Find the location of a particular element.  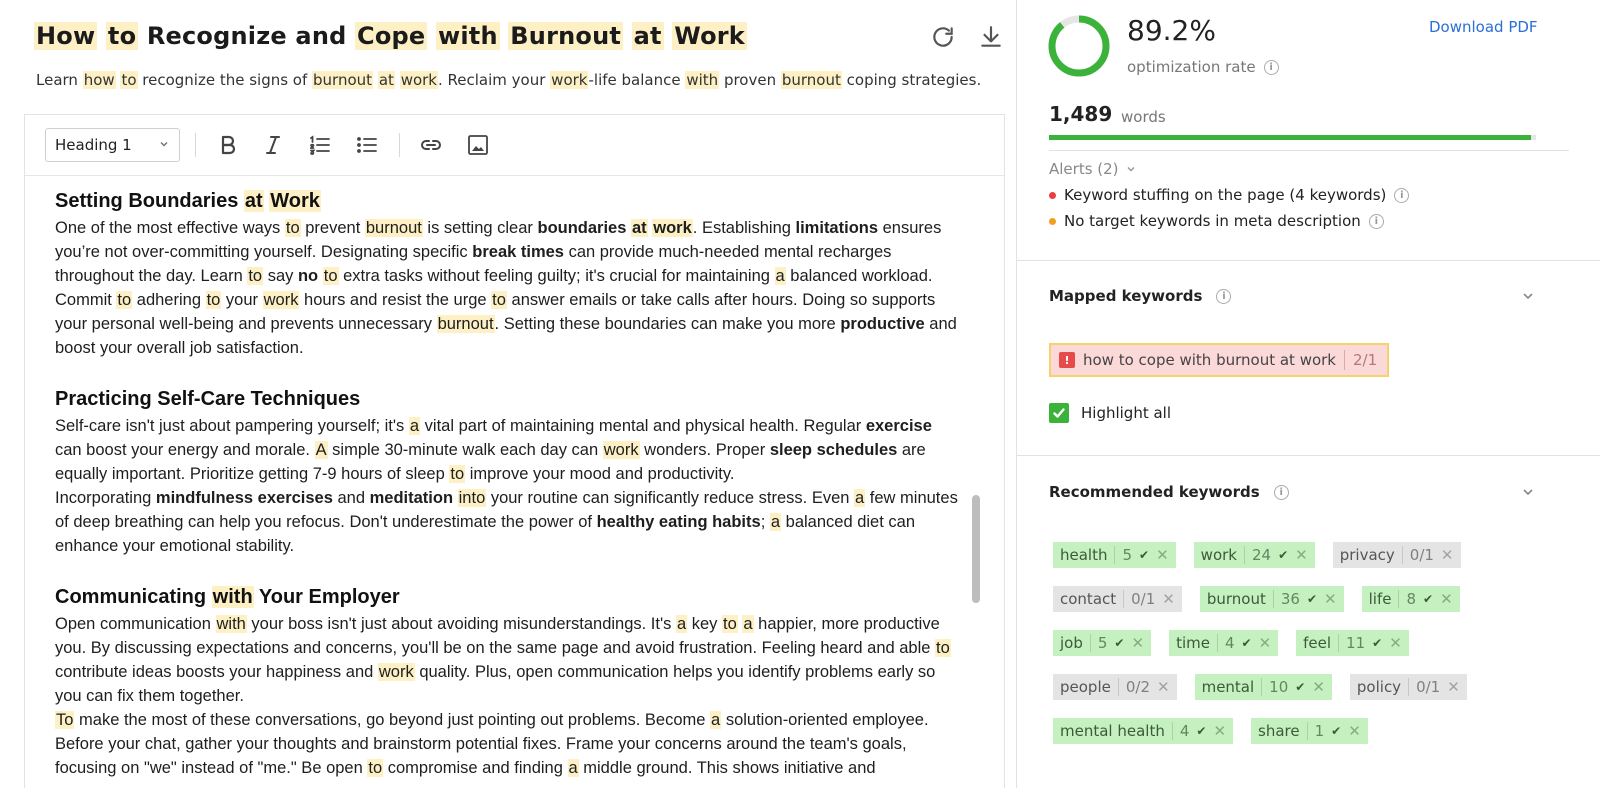

keyword-chip: privacy 0/1 ✕ is located at coordinates (1396, 555).